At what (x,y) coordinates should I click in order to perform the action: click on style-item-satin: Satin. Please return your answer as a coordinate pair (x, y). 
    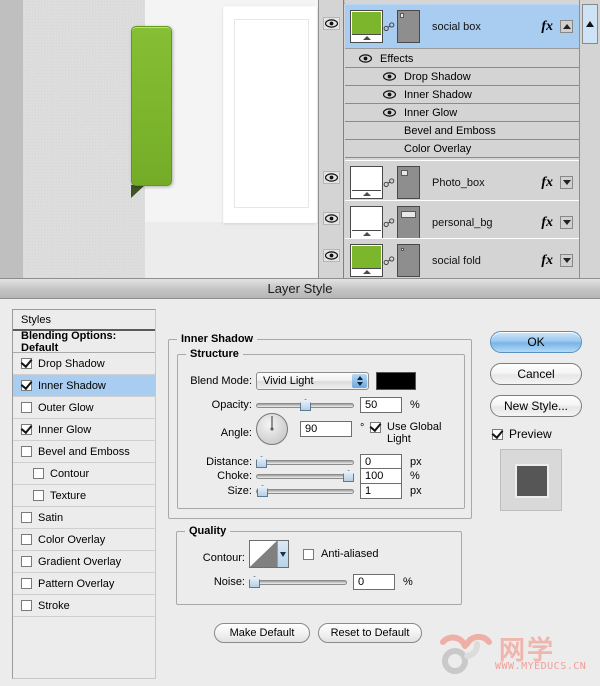
    Looking at the image, I should click on (84, 518).